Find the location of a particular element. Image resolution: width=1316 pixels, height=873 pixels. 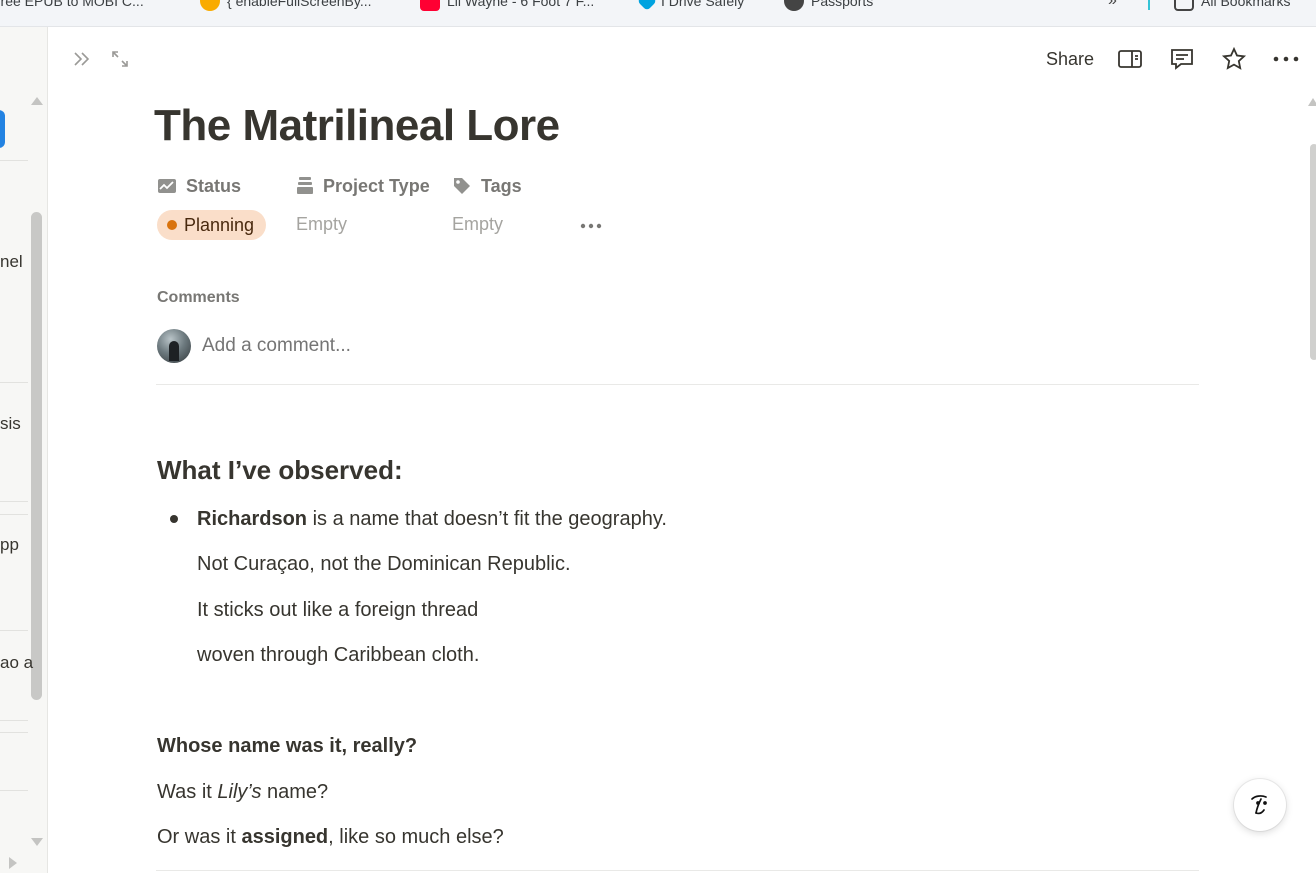

section-heading: What I’ve observed: is located at coordinates (280, 470).